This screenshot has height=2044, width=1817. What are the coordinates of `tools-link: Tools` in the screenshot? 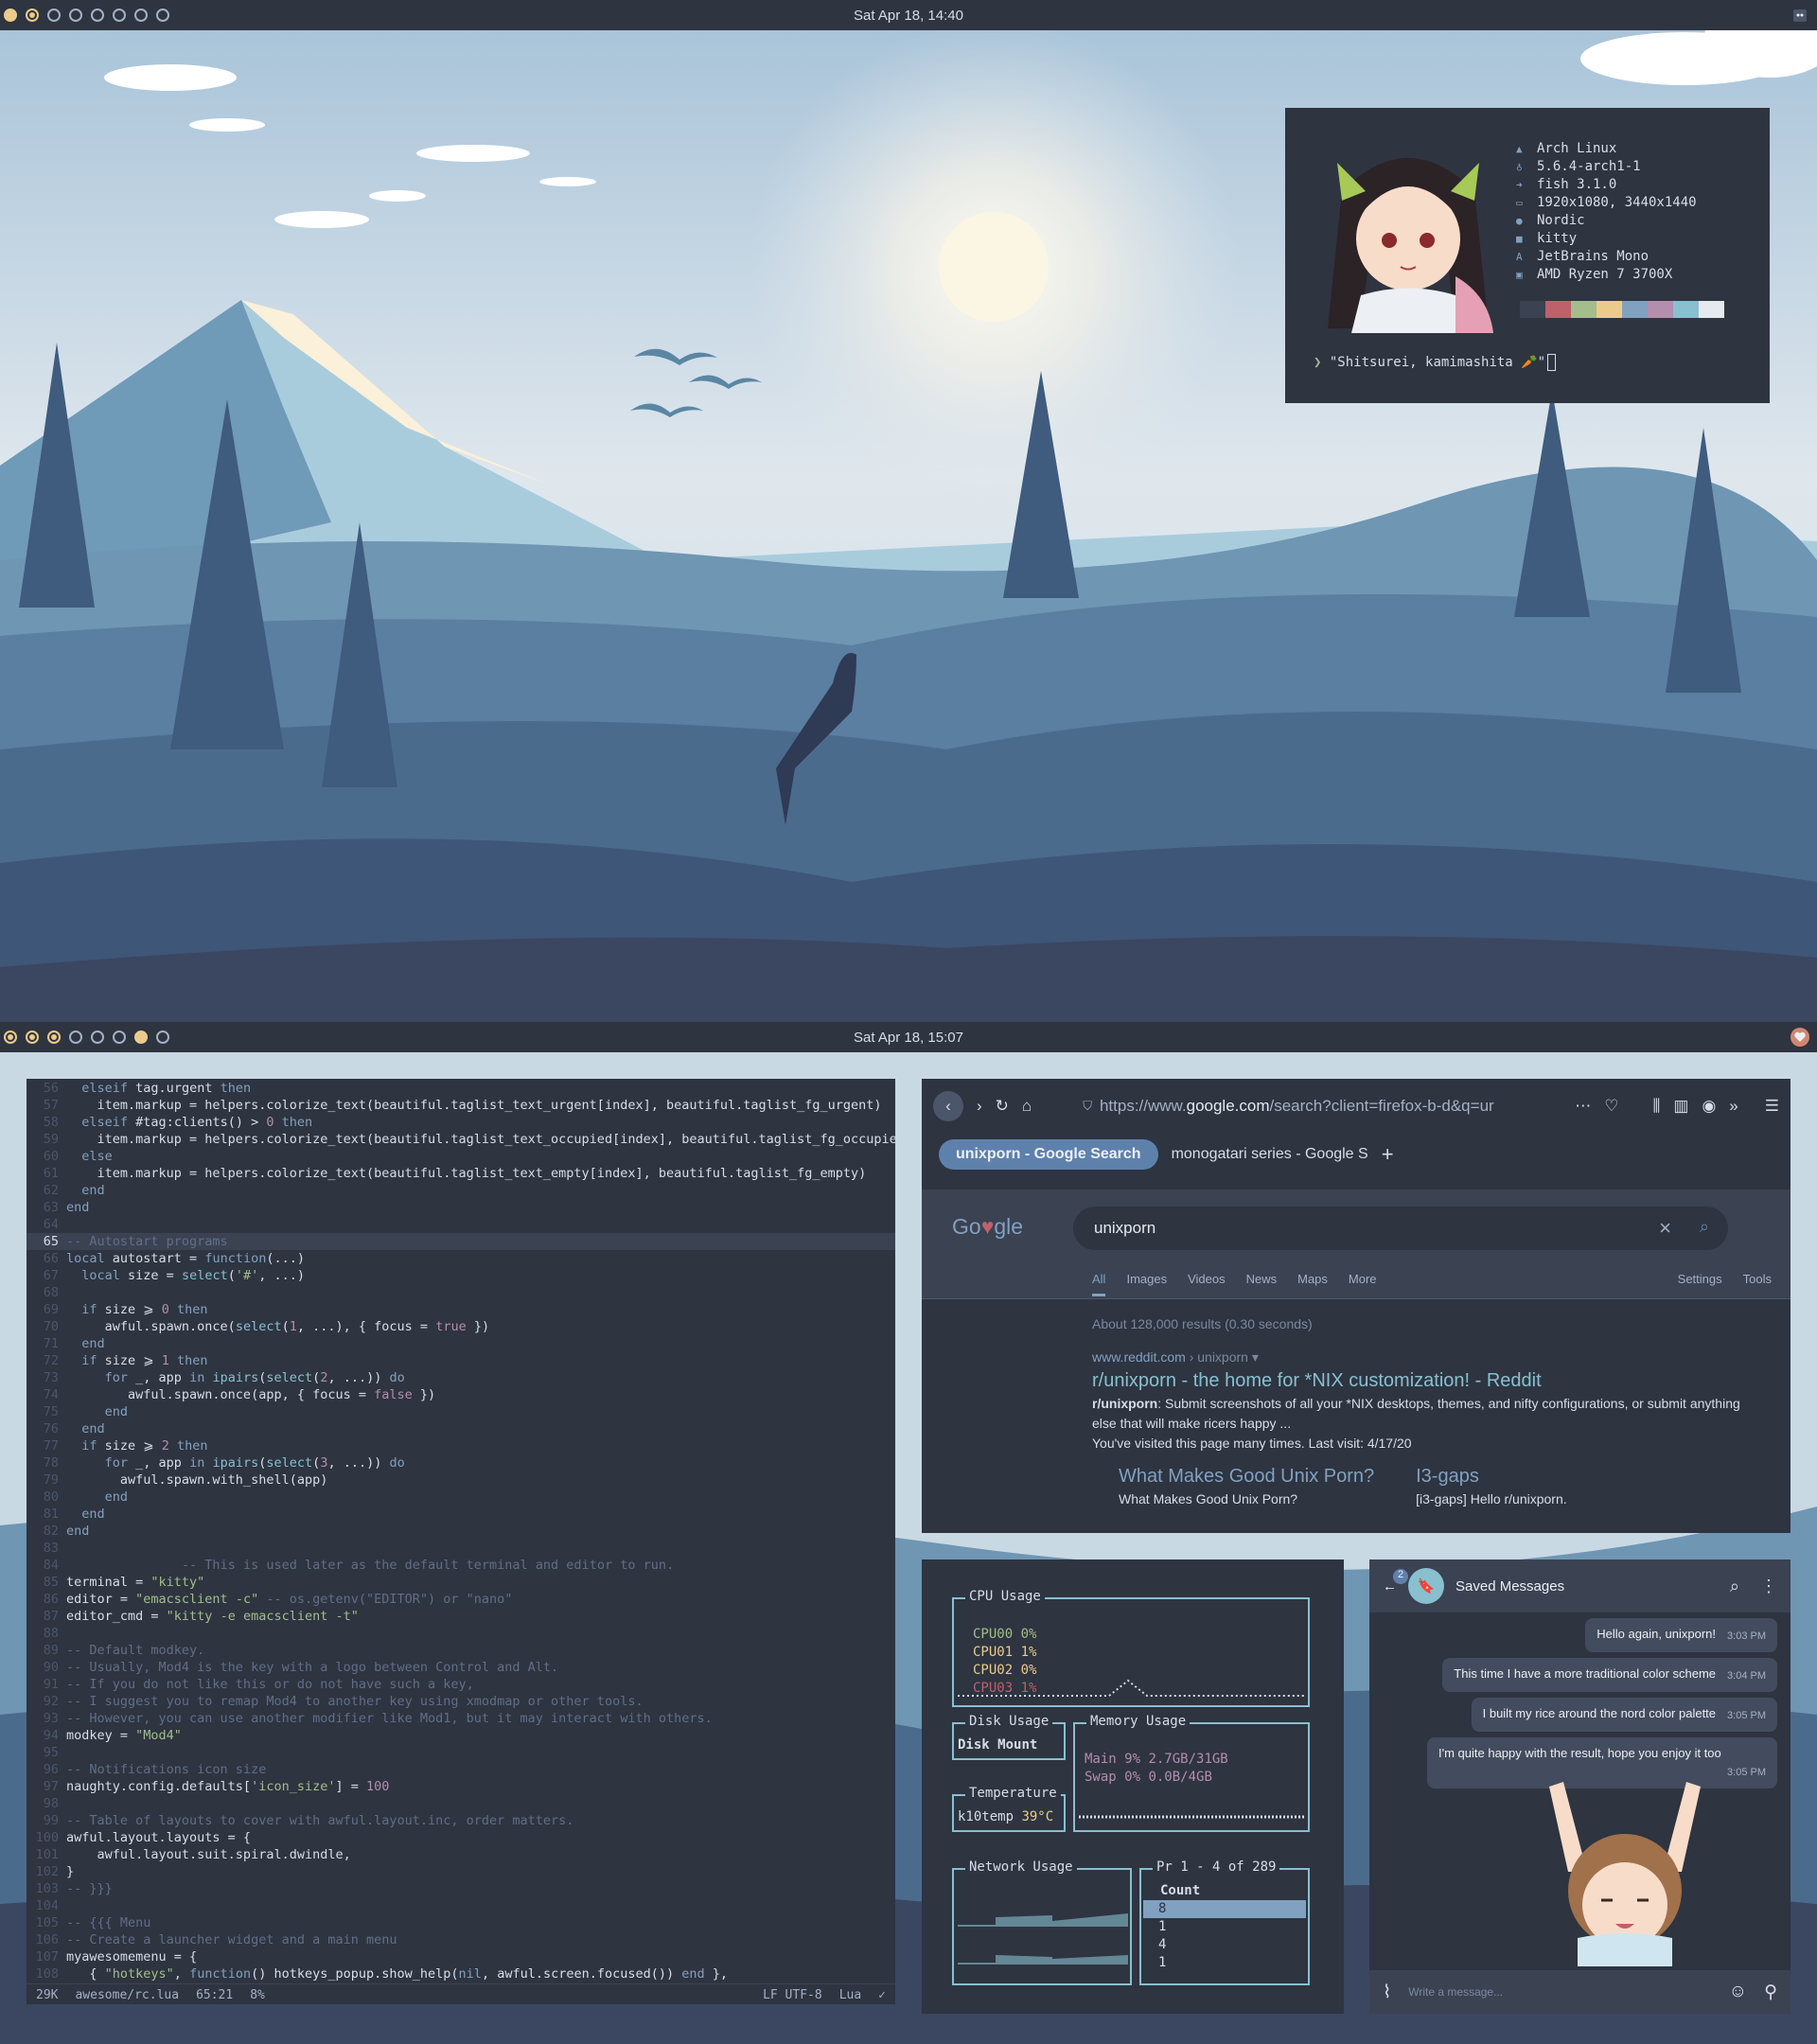 It's located at (1757, 1284).